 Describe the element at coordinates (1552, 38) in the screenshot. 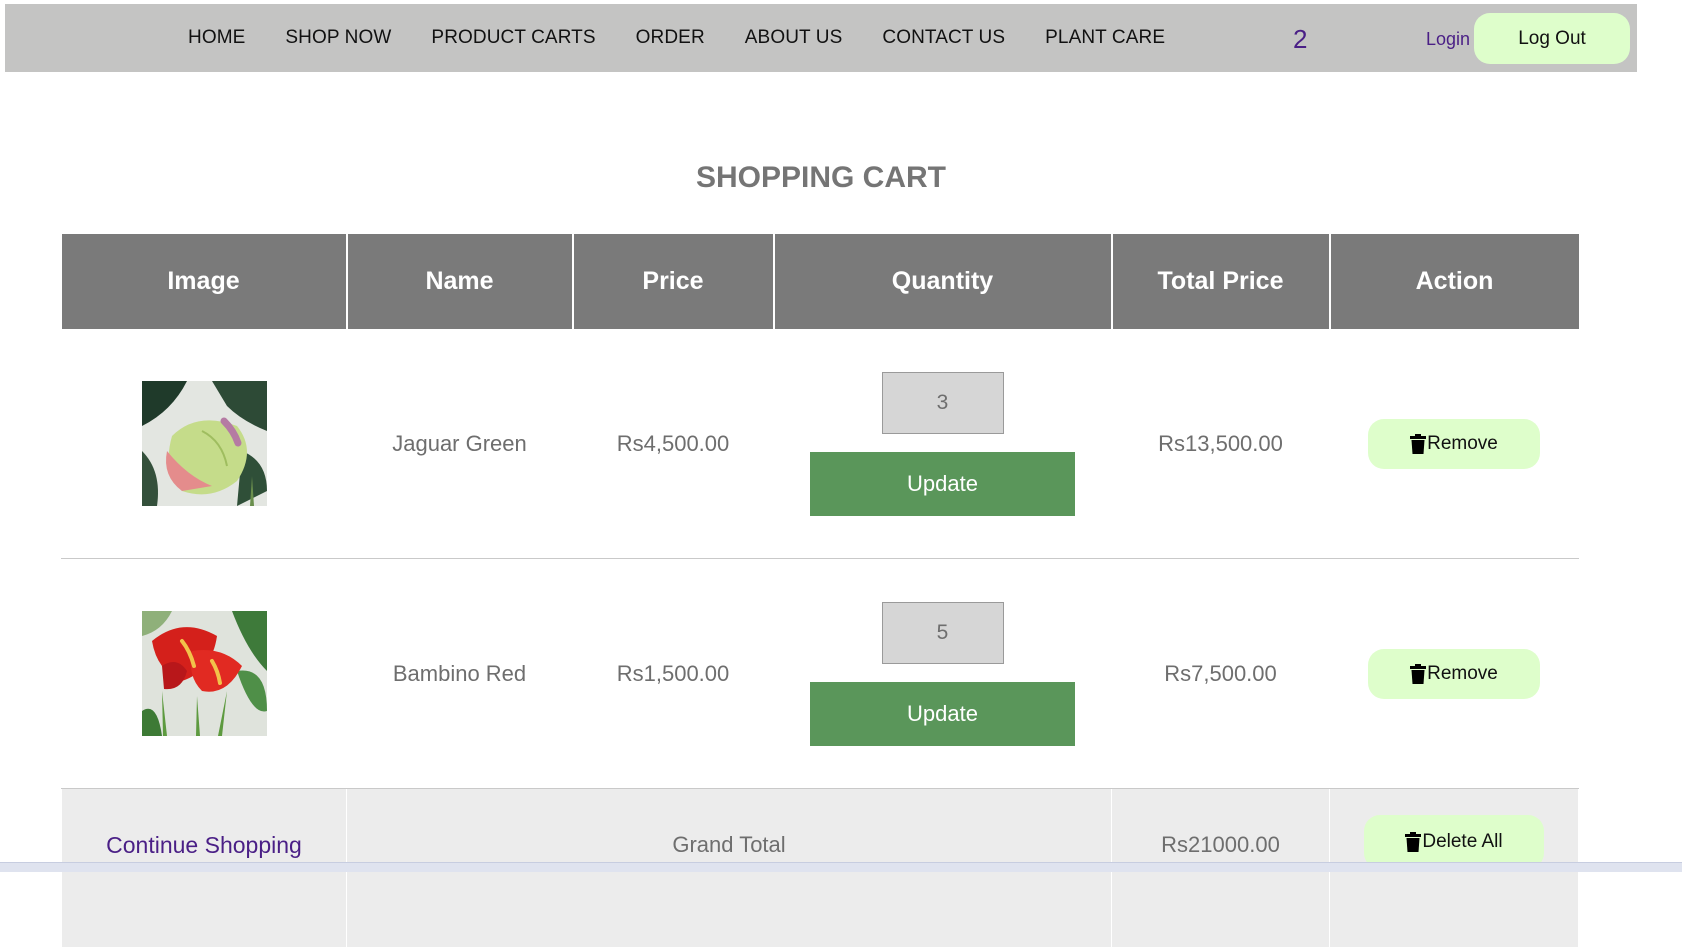

I see `logout-button: Log Out` at that location.